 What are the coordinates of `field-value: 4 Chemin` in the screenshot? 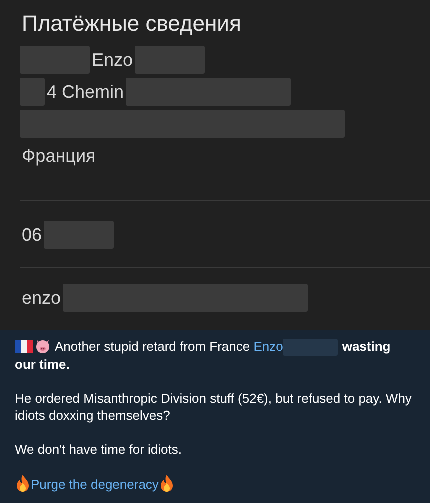 It's located at (86, 92).